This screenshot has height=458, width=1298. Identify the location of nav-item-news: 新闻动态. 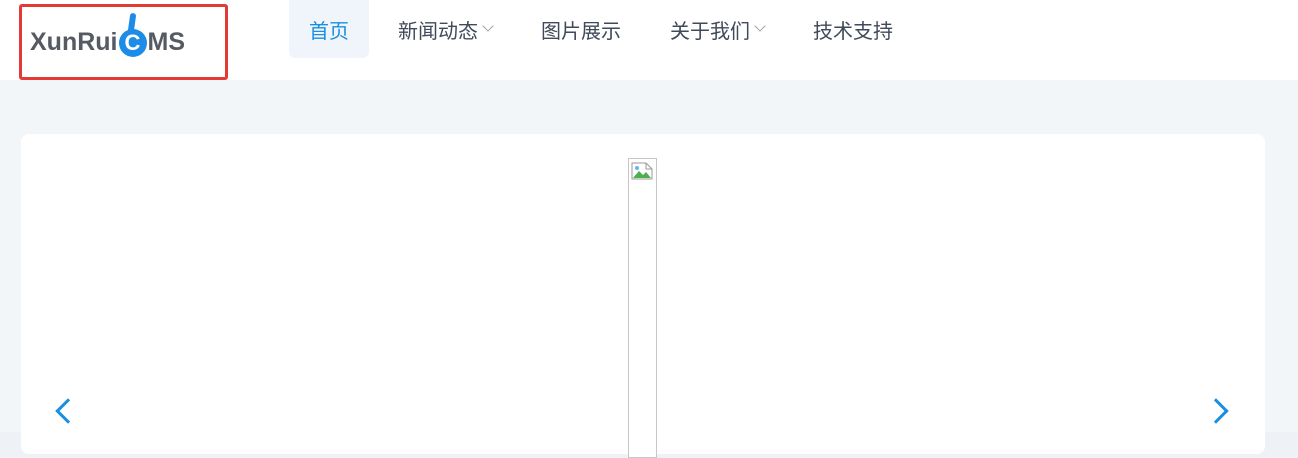
(445, 29).